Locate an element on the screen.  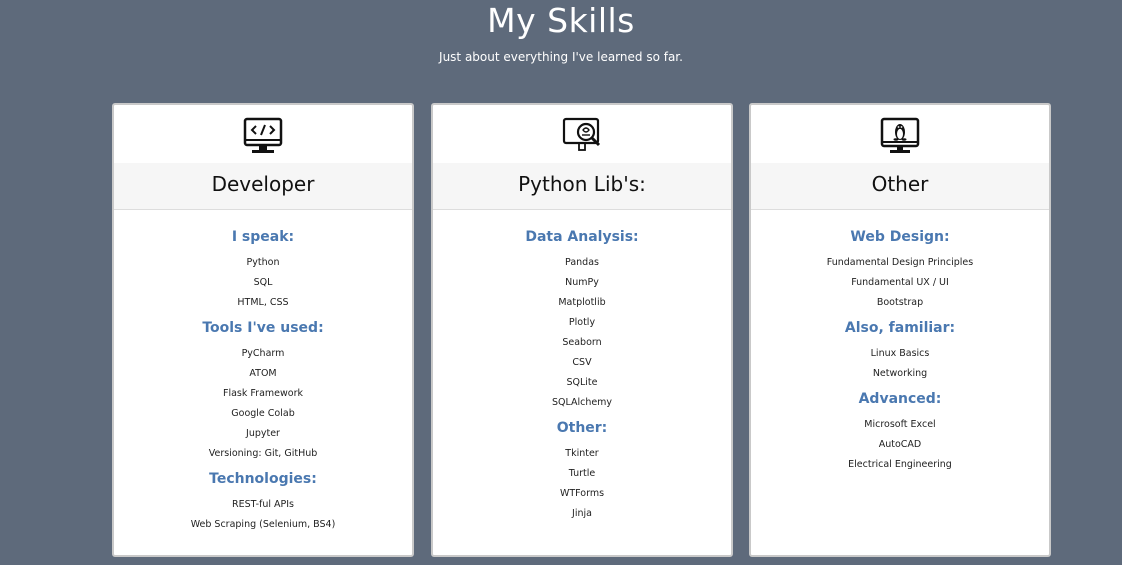
skill-item: Jupyter is located at coordinates (263, 433).